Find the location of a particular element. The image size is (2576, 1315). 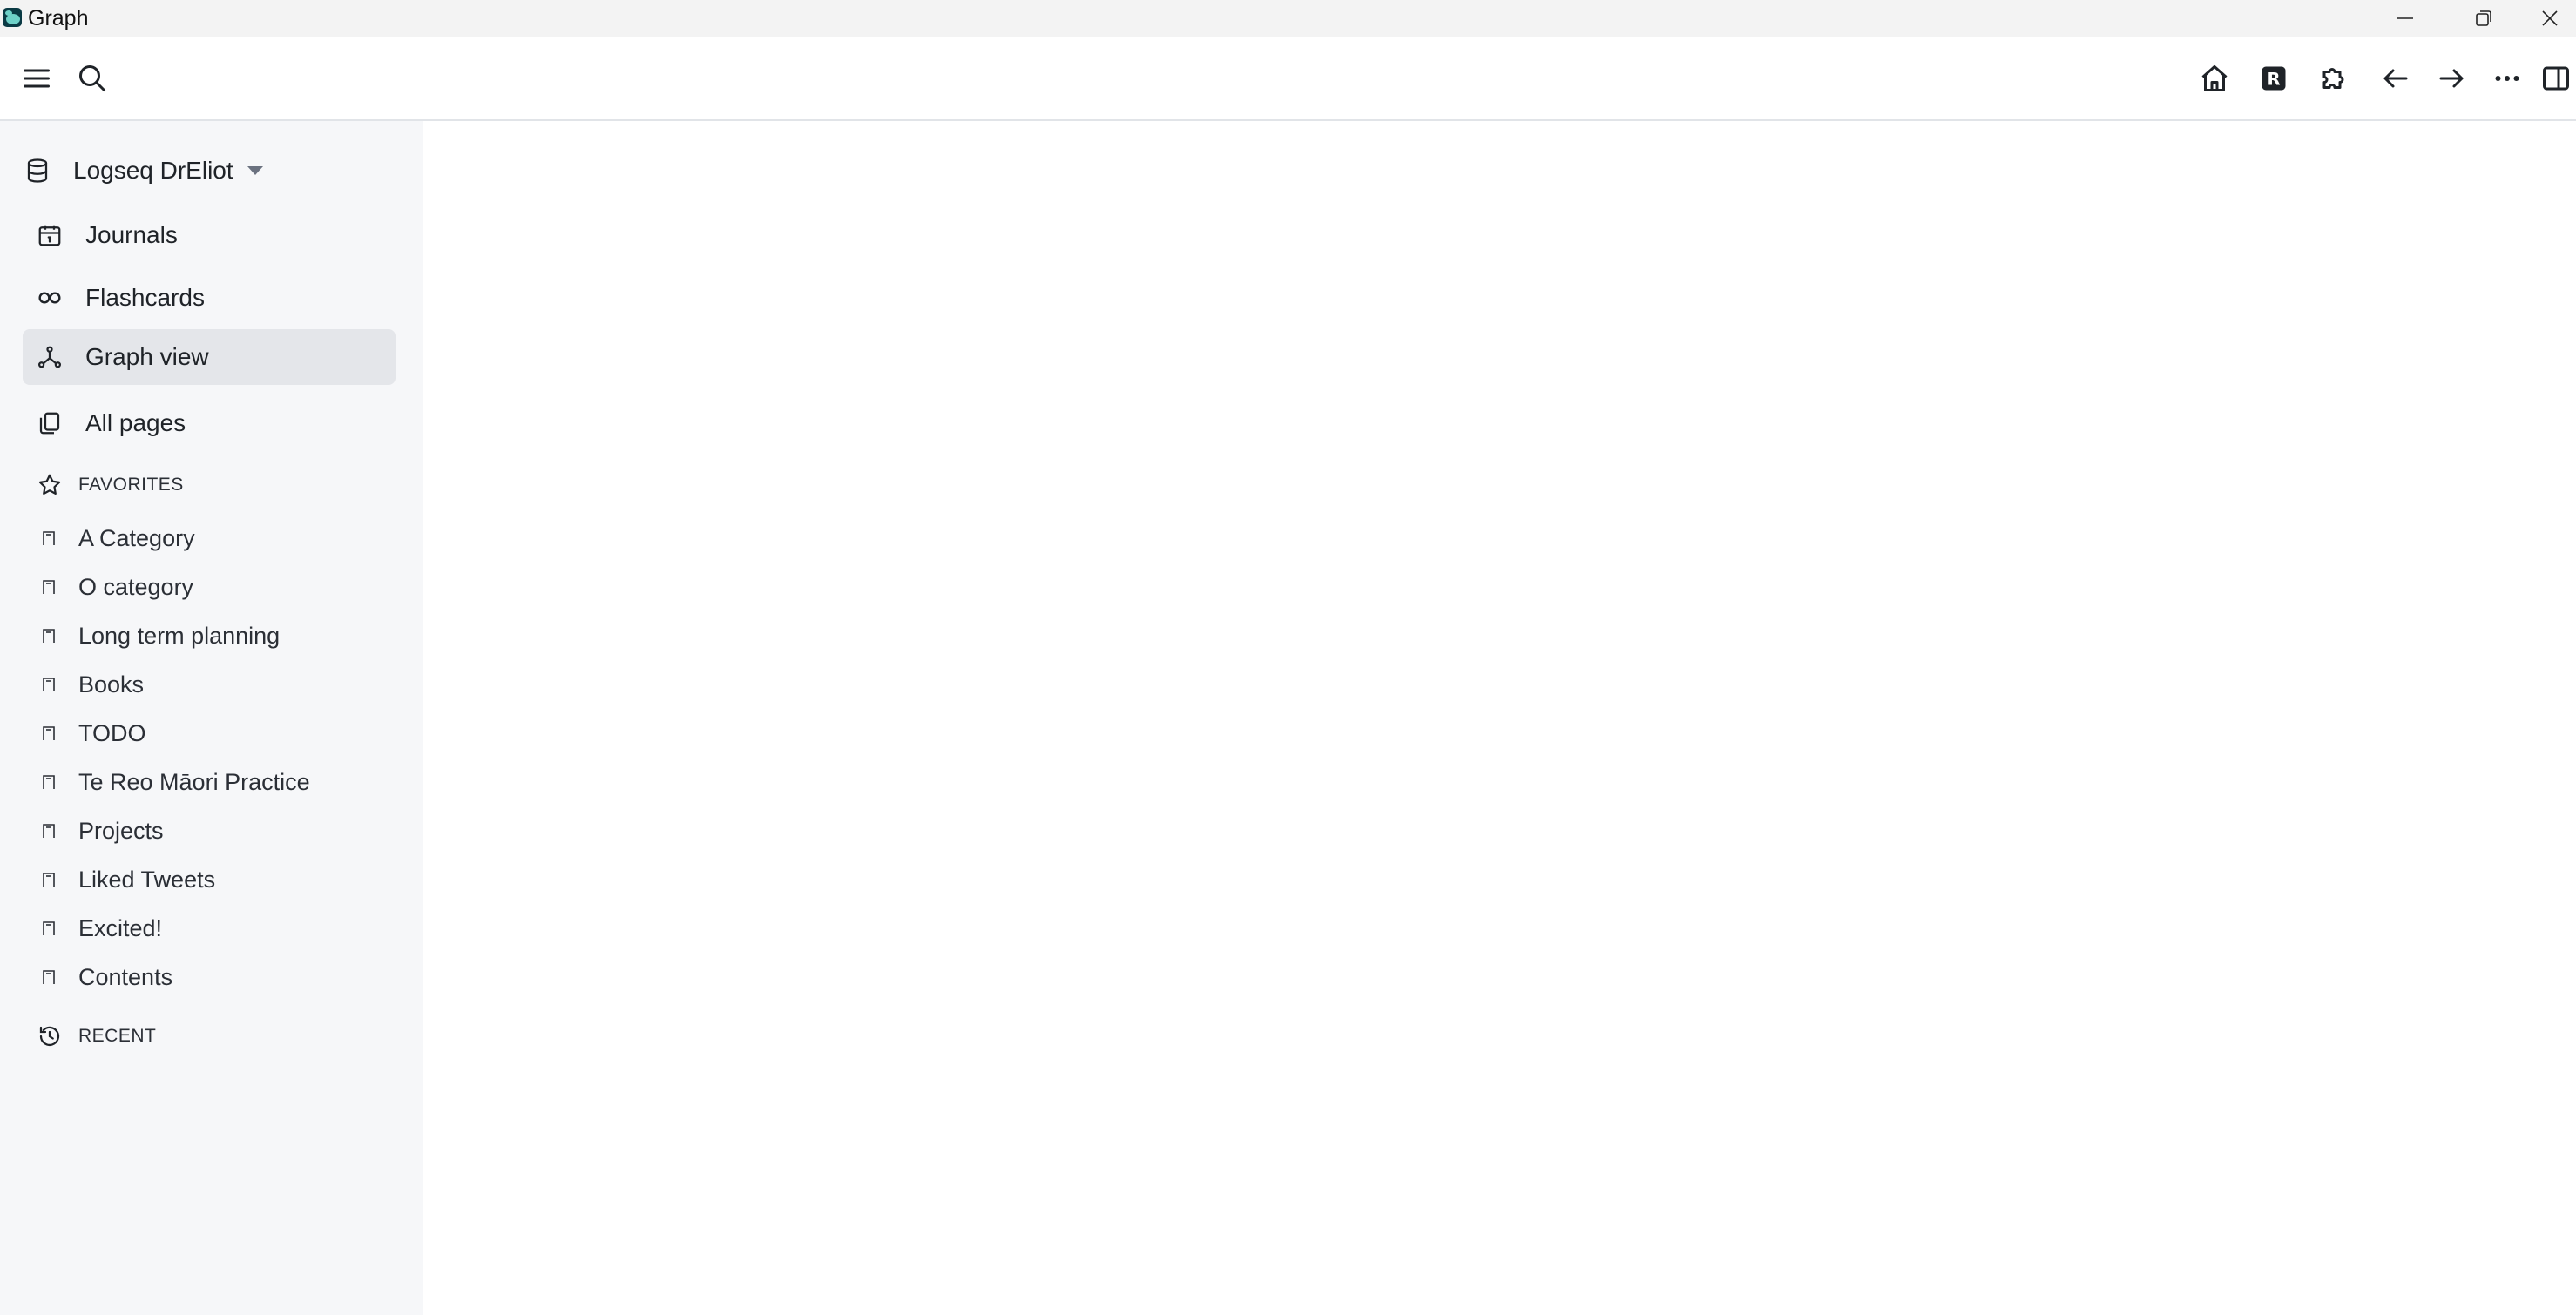

r-plugin-button: R is located at coordinates (2273, 78).